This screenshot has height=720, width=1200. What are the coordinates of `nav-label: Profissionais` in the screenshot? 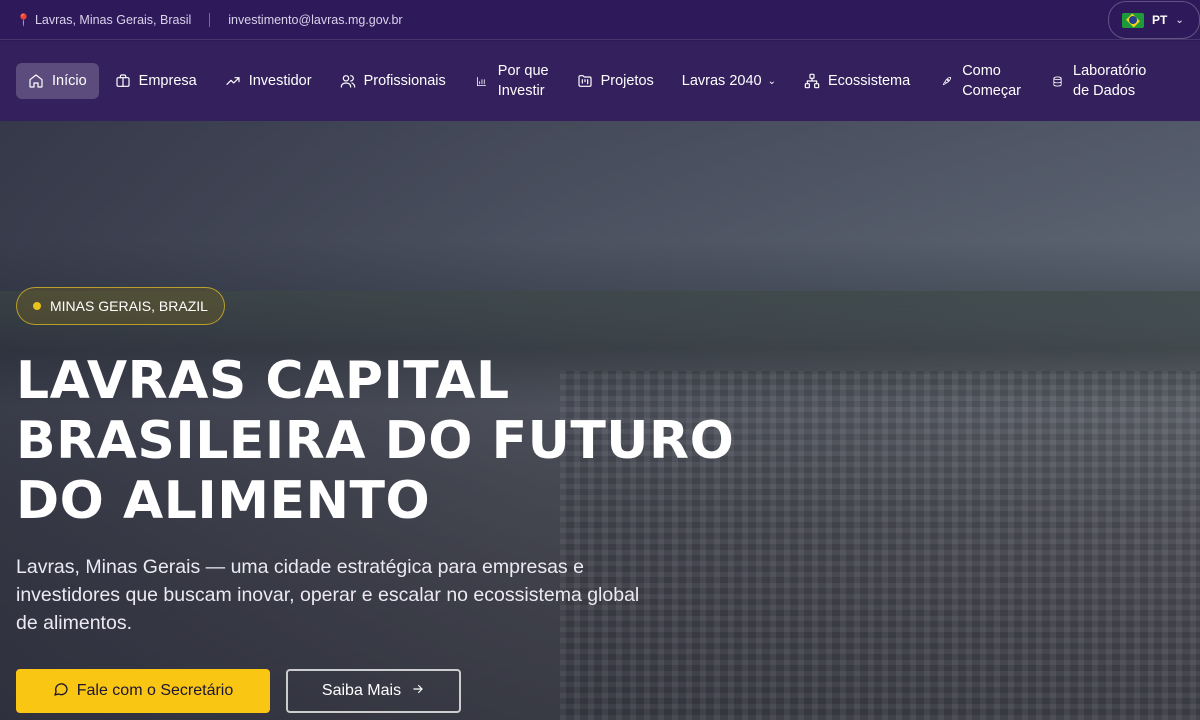 It's located at (404, 81).